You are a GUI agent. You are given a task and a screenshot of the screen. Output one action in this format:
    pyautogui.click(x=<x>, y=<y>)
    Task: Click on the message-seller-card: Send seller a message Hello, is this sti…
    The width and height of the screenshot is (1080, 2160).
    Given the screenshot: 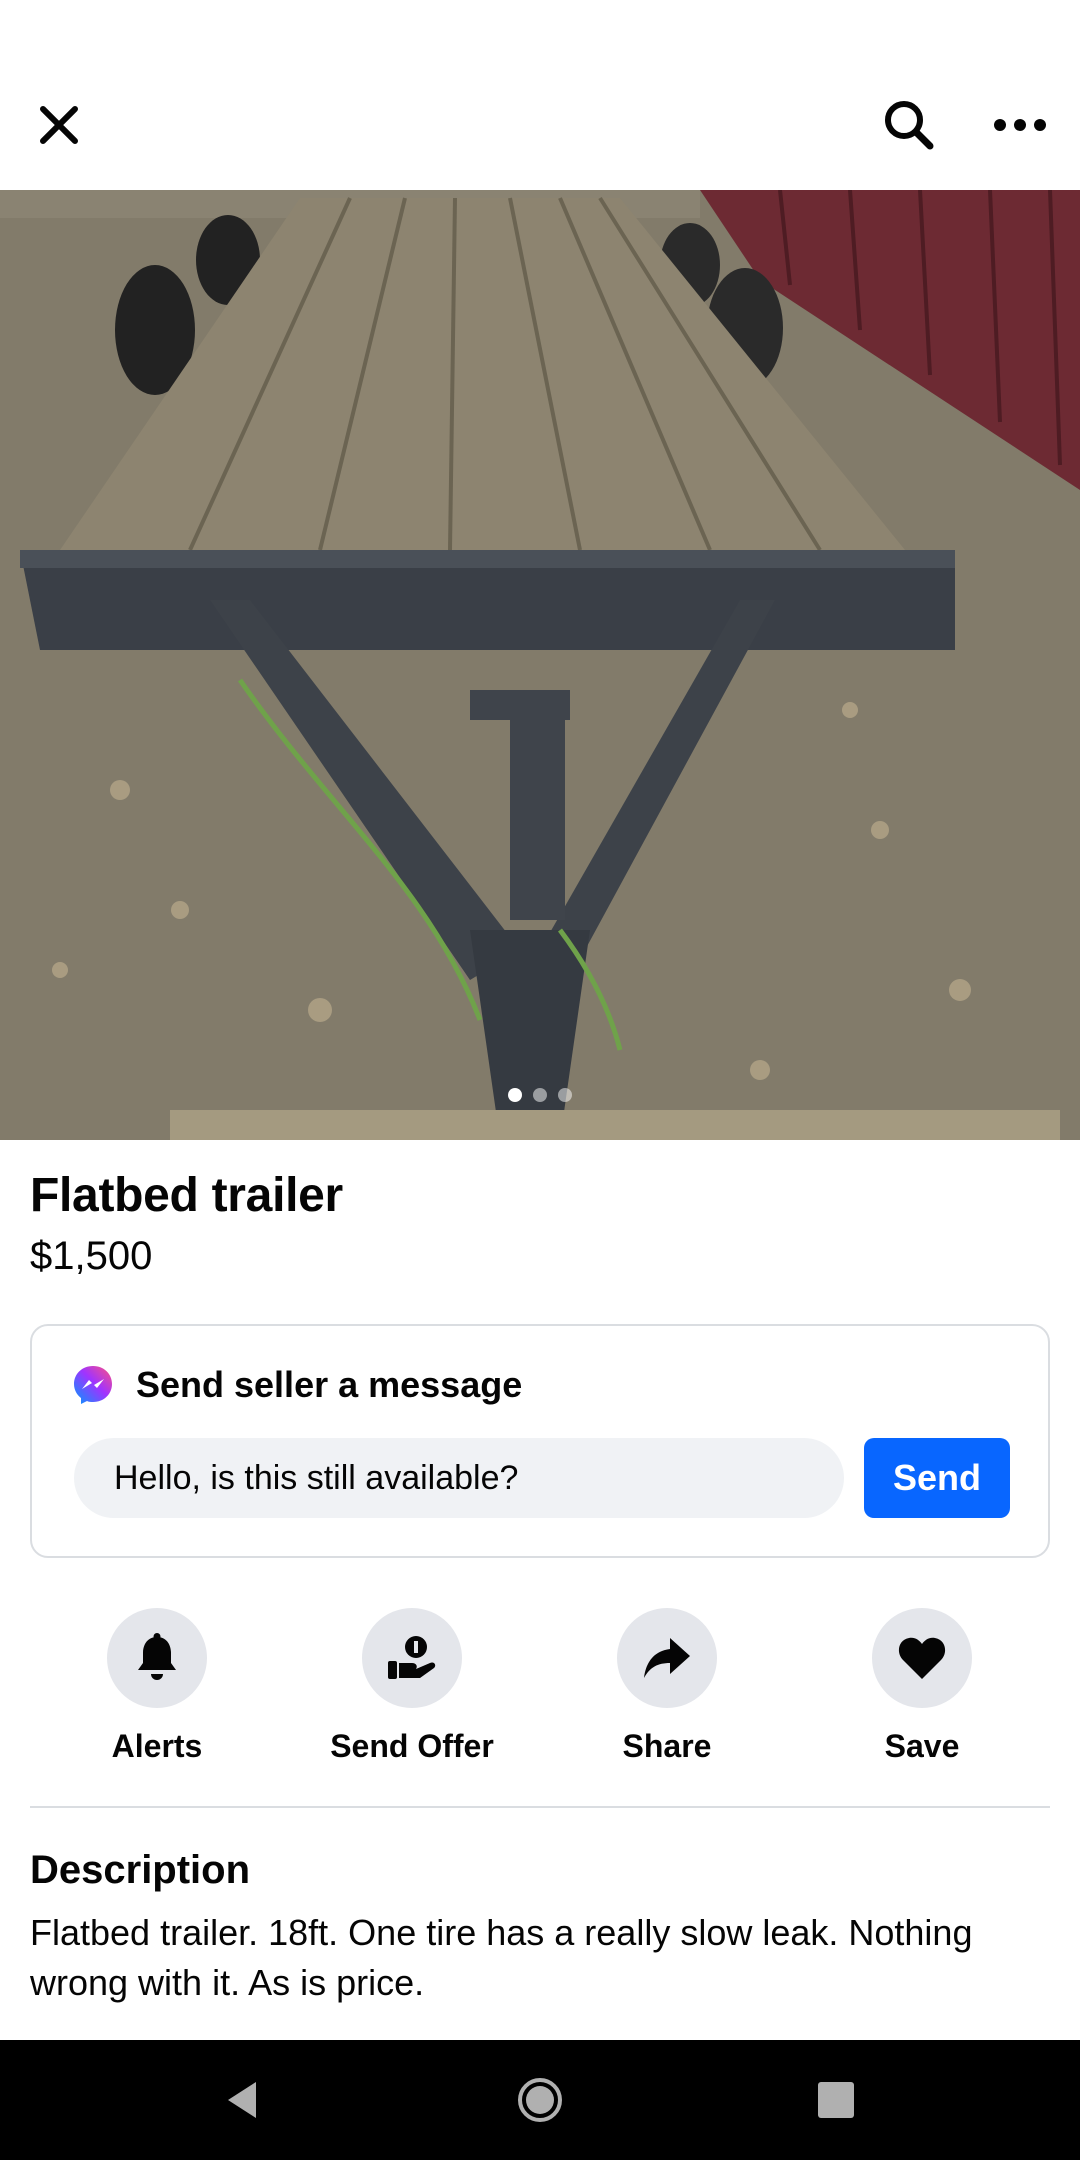 What is the action you would take?
    pyautogui.click(x=540, y=1441)
    